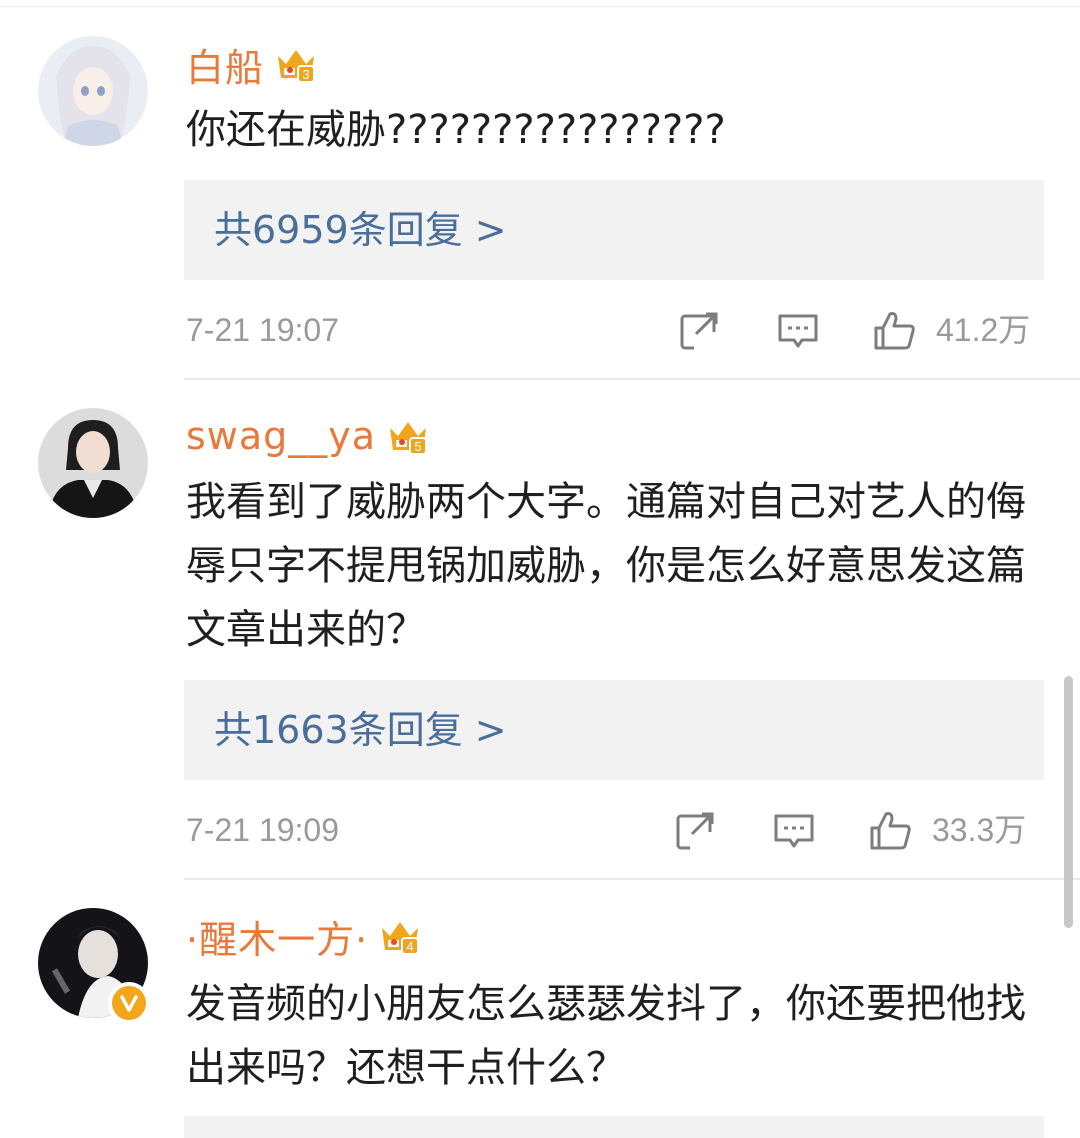  I want to click on timestamp: 7-21 19:07, so click(263, 330).